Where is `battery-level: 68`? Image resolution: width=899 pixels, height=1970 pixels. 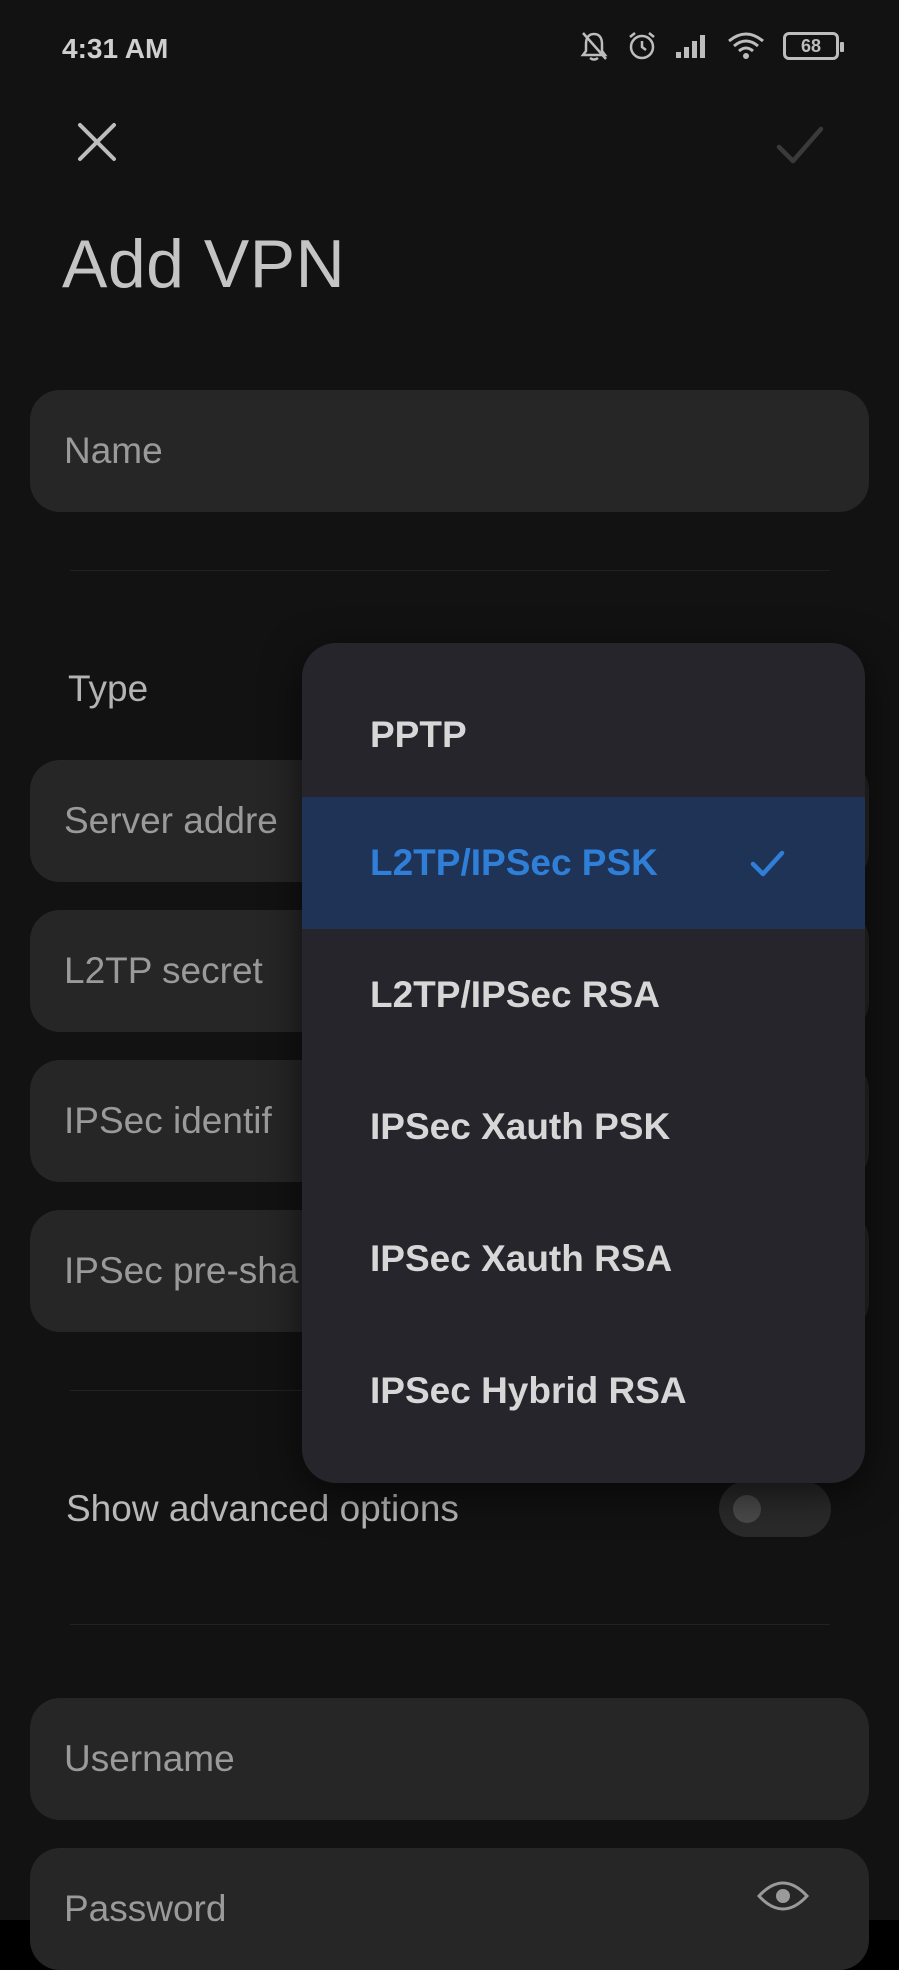
battery-level: 68 is located at coordinates (811, 45).